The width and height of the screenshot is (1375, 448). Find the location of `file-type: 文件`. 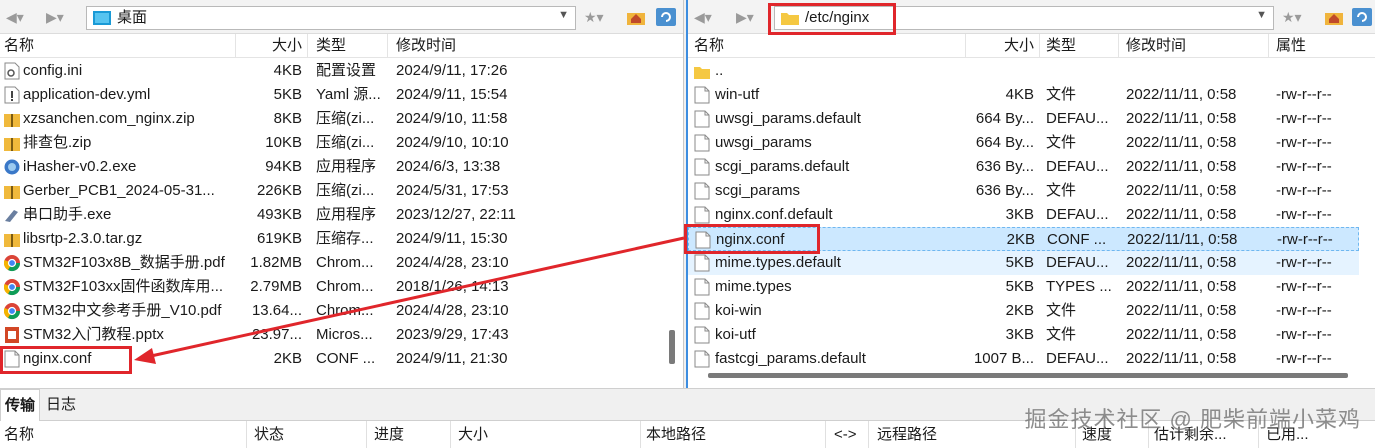

file-type: 文件 is located at coordinates (1061, 334).